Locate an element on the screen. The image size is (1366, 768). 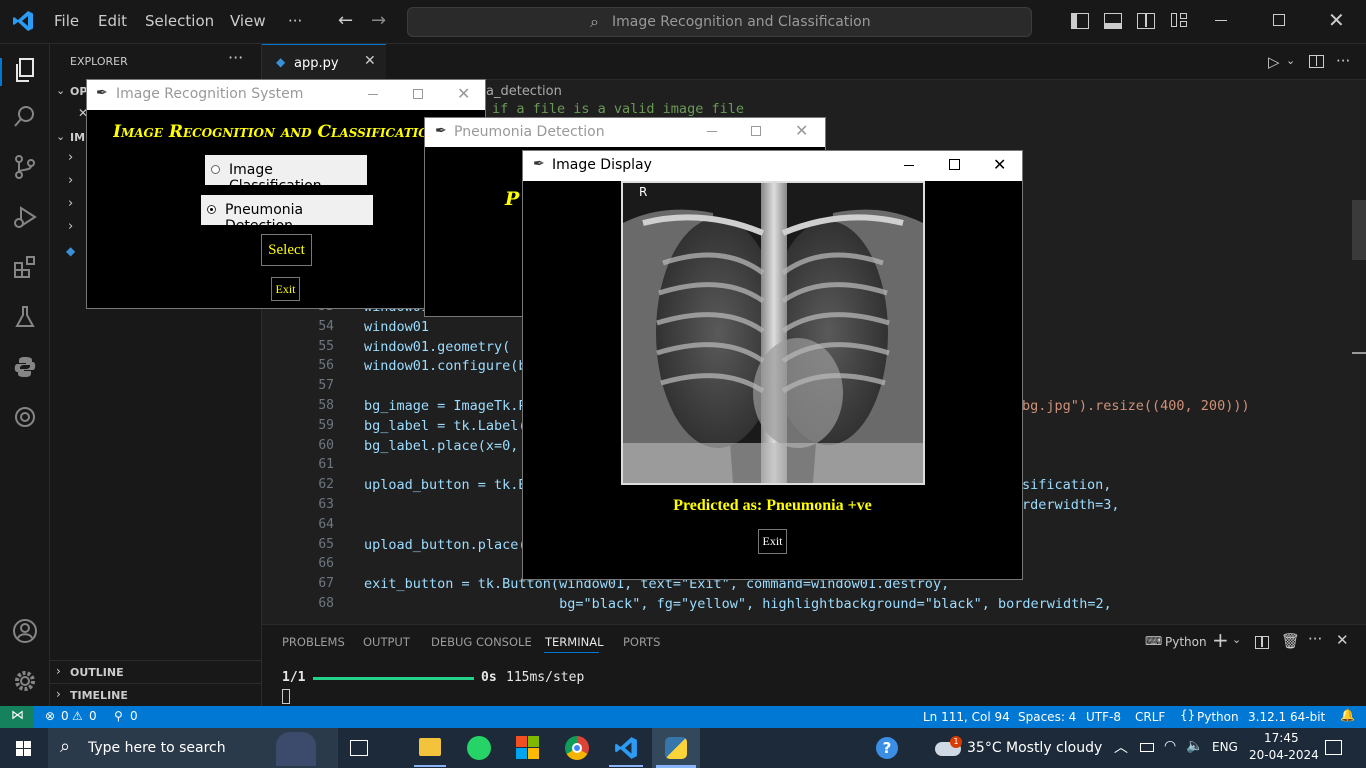
line-ending: CRLF is located at coordinates (1150, 717).